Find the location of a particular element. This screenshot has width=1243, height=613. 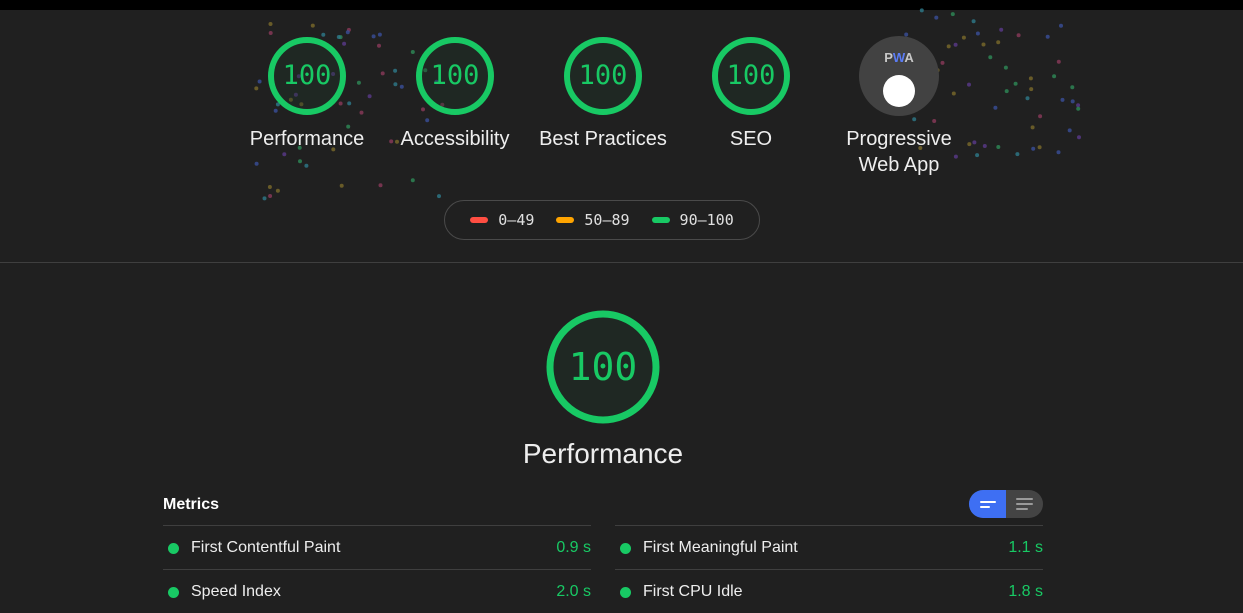

gauge-seo: 100 SEO is located at coordinates (751, 94).